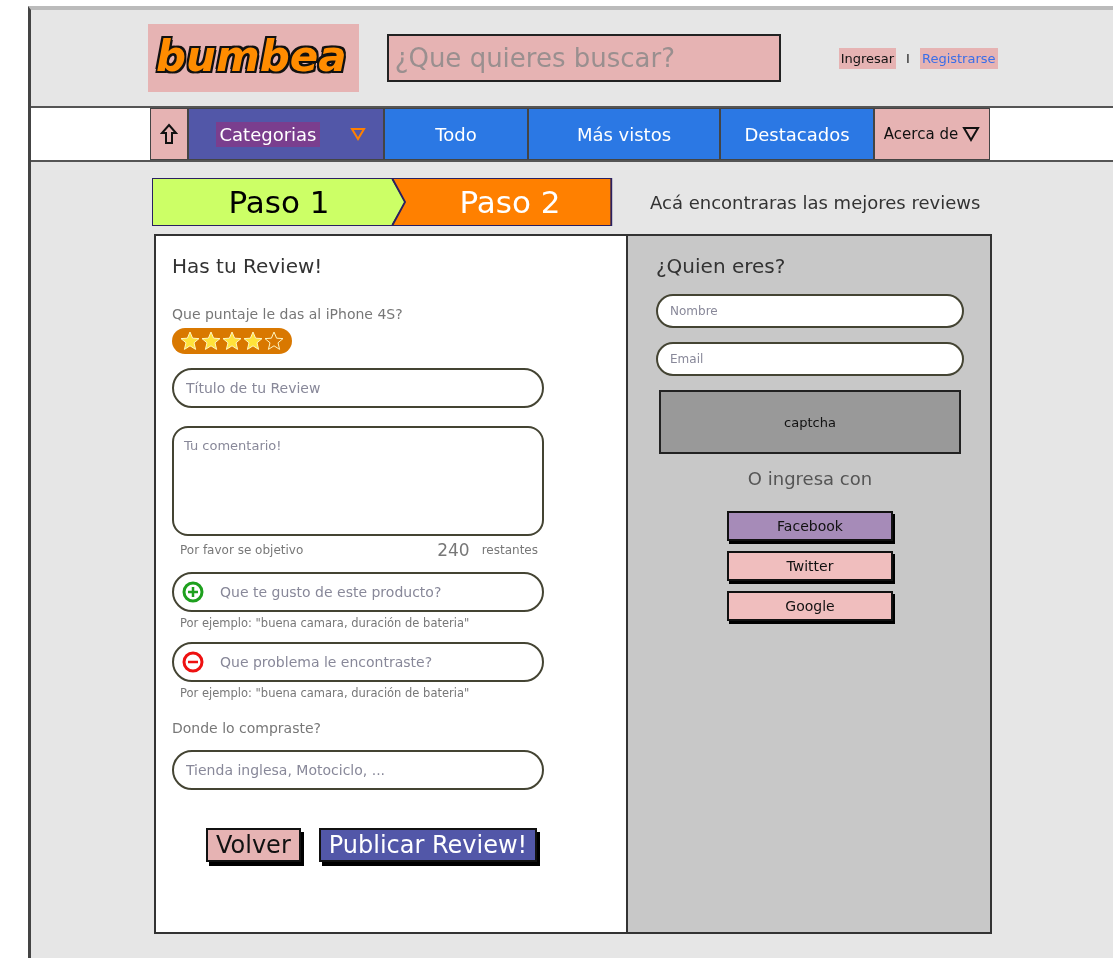  I want to click on step-indicator: Paso 1, so click(279, 202).